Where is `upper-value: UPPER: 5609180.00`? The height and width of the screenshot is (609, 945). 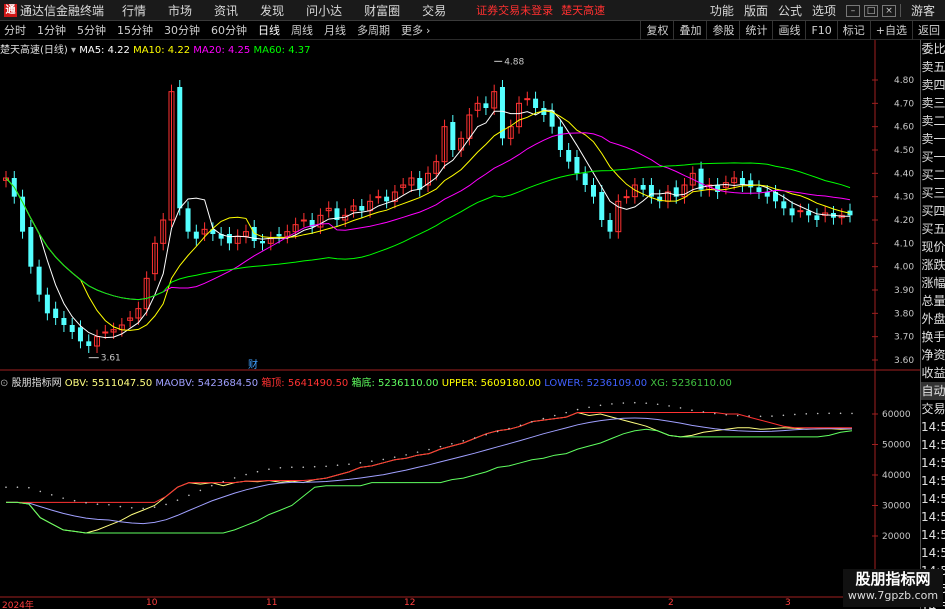
upper-value: UPPER: 5609180.00 is located at coordinates (491, 383).